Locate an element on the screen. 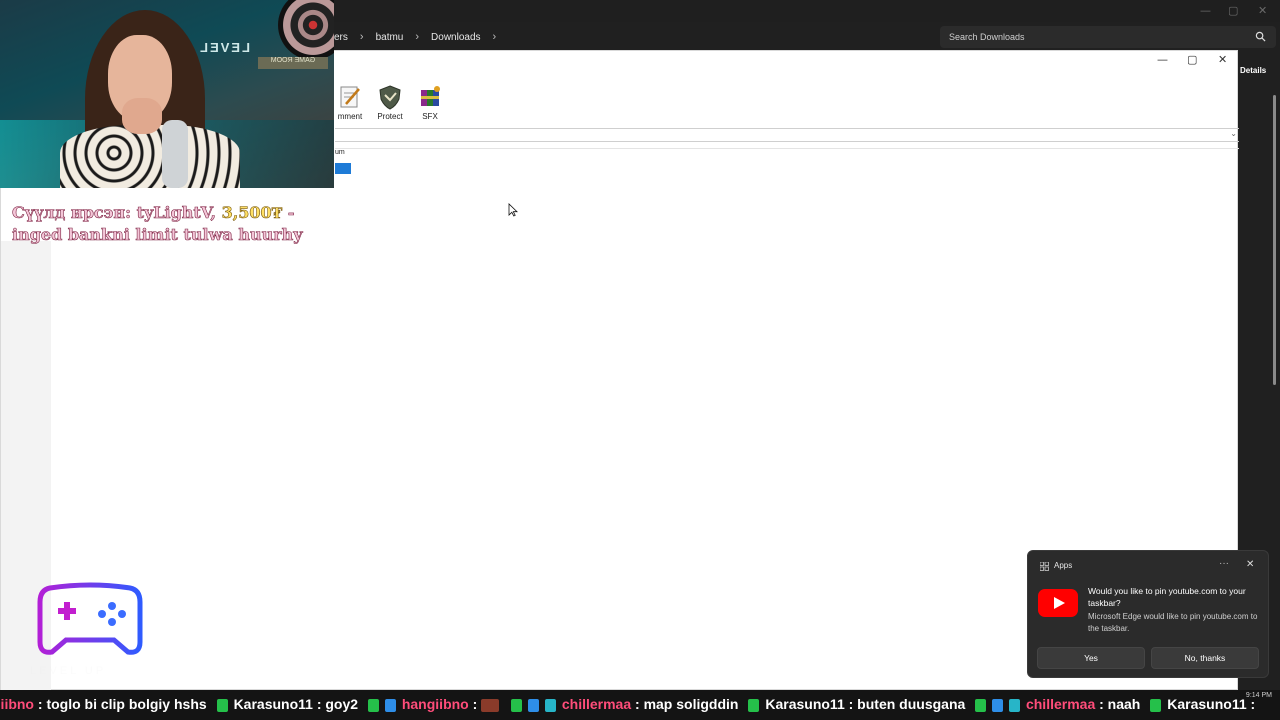 The height and width of the screenshot is (720, 1280). search-placeholder: Search Downloads is located at coordinates (987, 37).